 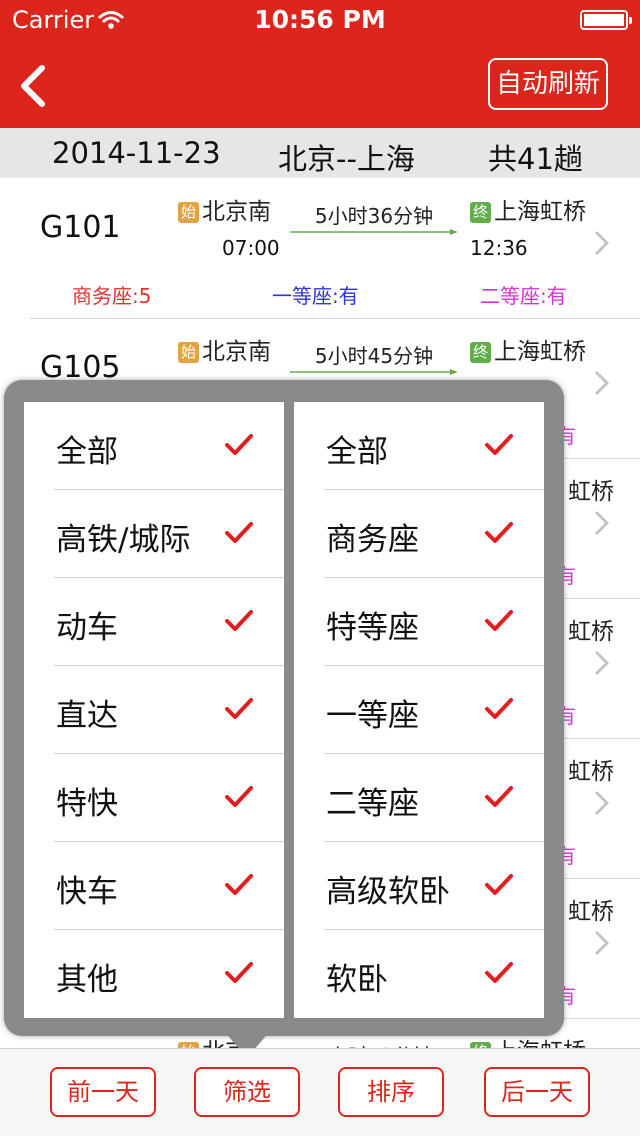 I want to click on seat-type-option: 一等座, so click(x=419, y=710).